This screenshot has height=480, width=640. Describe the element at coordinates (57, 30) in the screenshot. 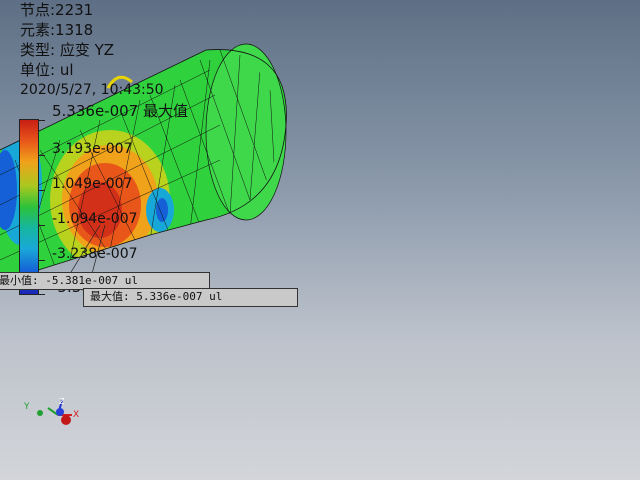

I see `element-count: 元素:1318` at that location.